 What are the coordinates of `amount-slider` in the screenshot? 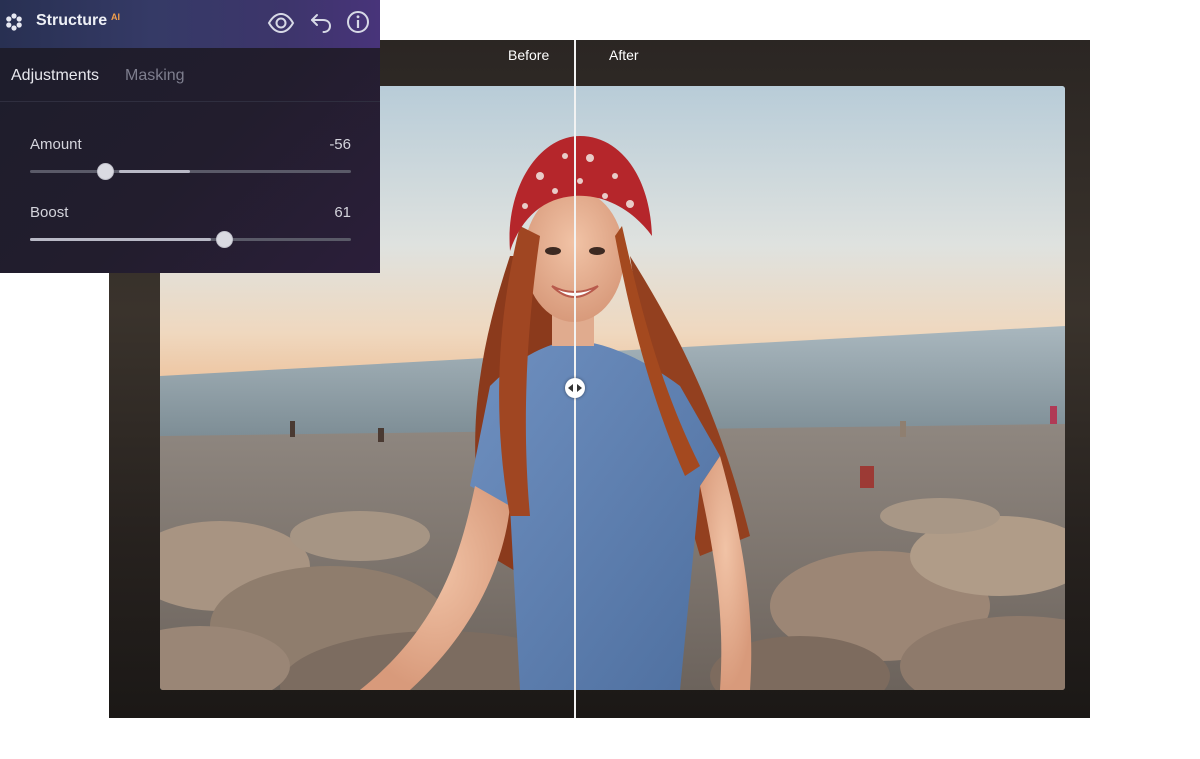 It's located at (190, 171).